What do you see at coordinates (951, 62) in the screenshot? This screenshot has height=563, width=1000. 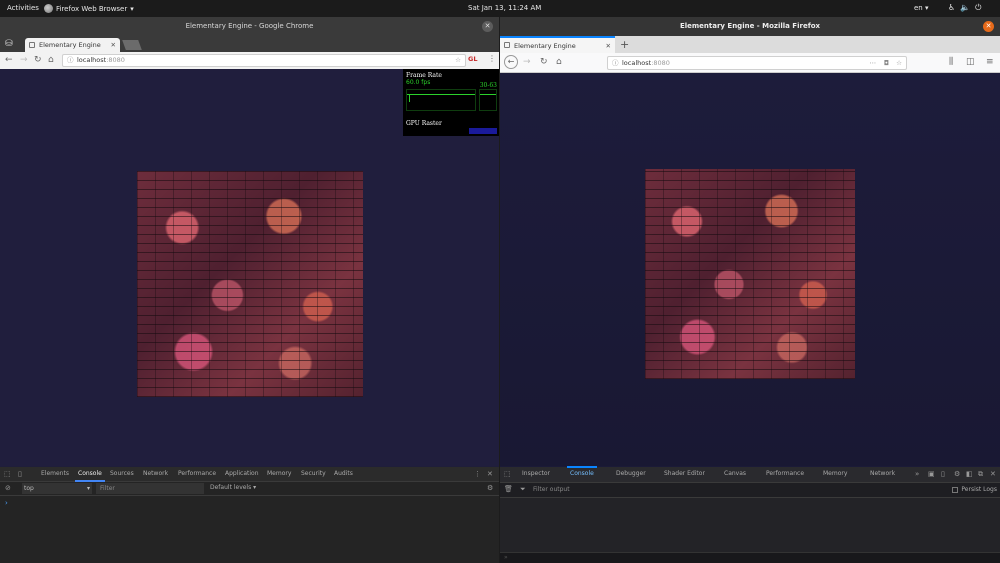 I see `library-icon: ⫼` at bounding box center [951, 62].